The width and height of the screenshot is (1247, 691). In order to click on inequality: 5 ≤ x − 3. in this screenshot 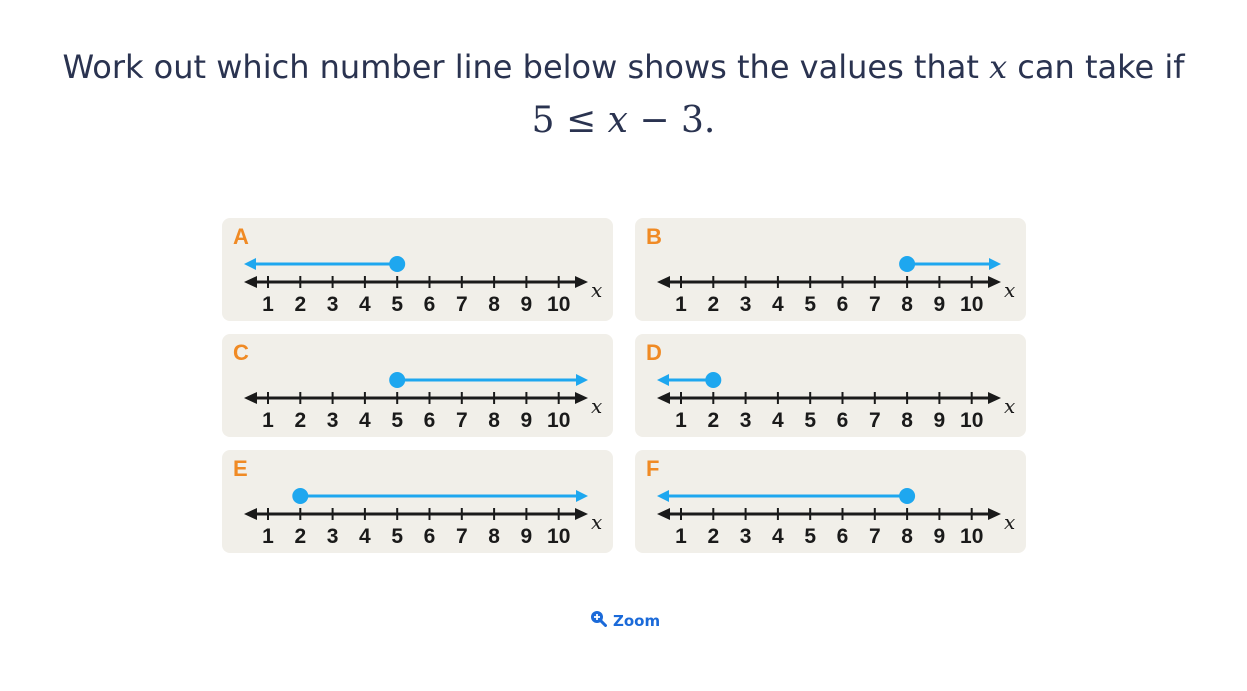, I will do `click(623, 121)`.